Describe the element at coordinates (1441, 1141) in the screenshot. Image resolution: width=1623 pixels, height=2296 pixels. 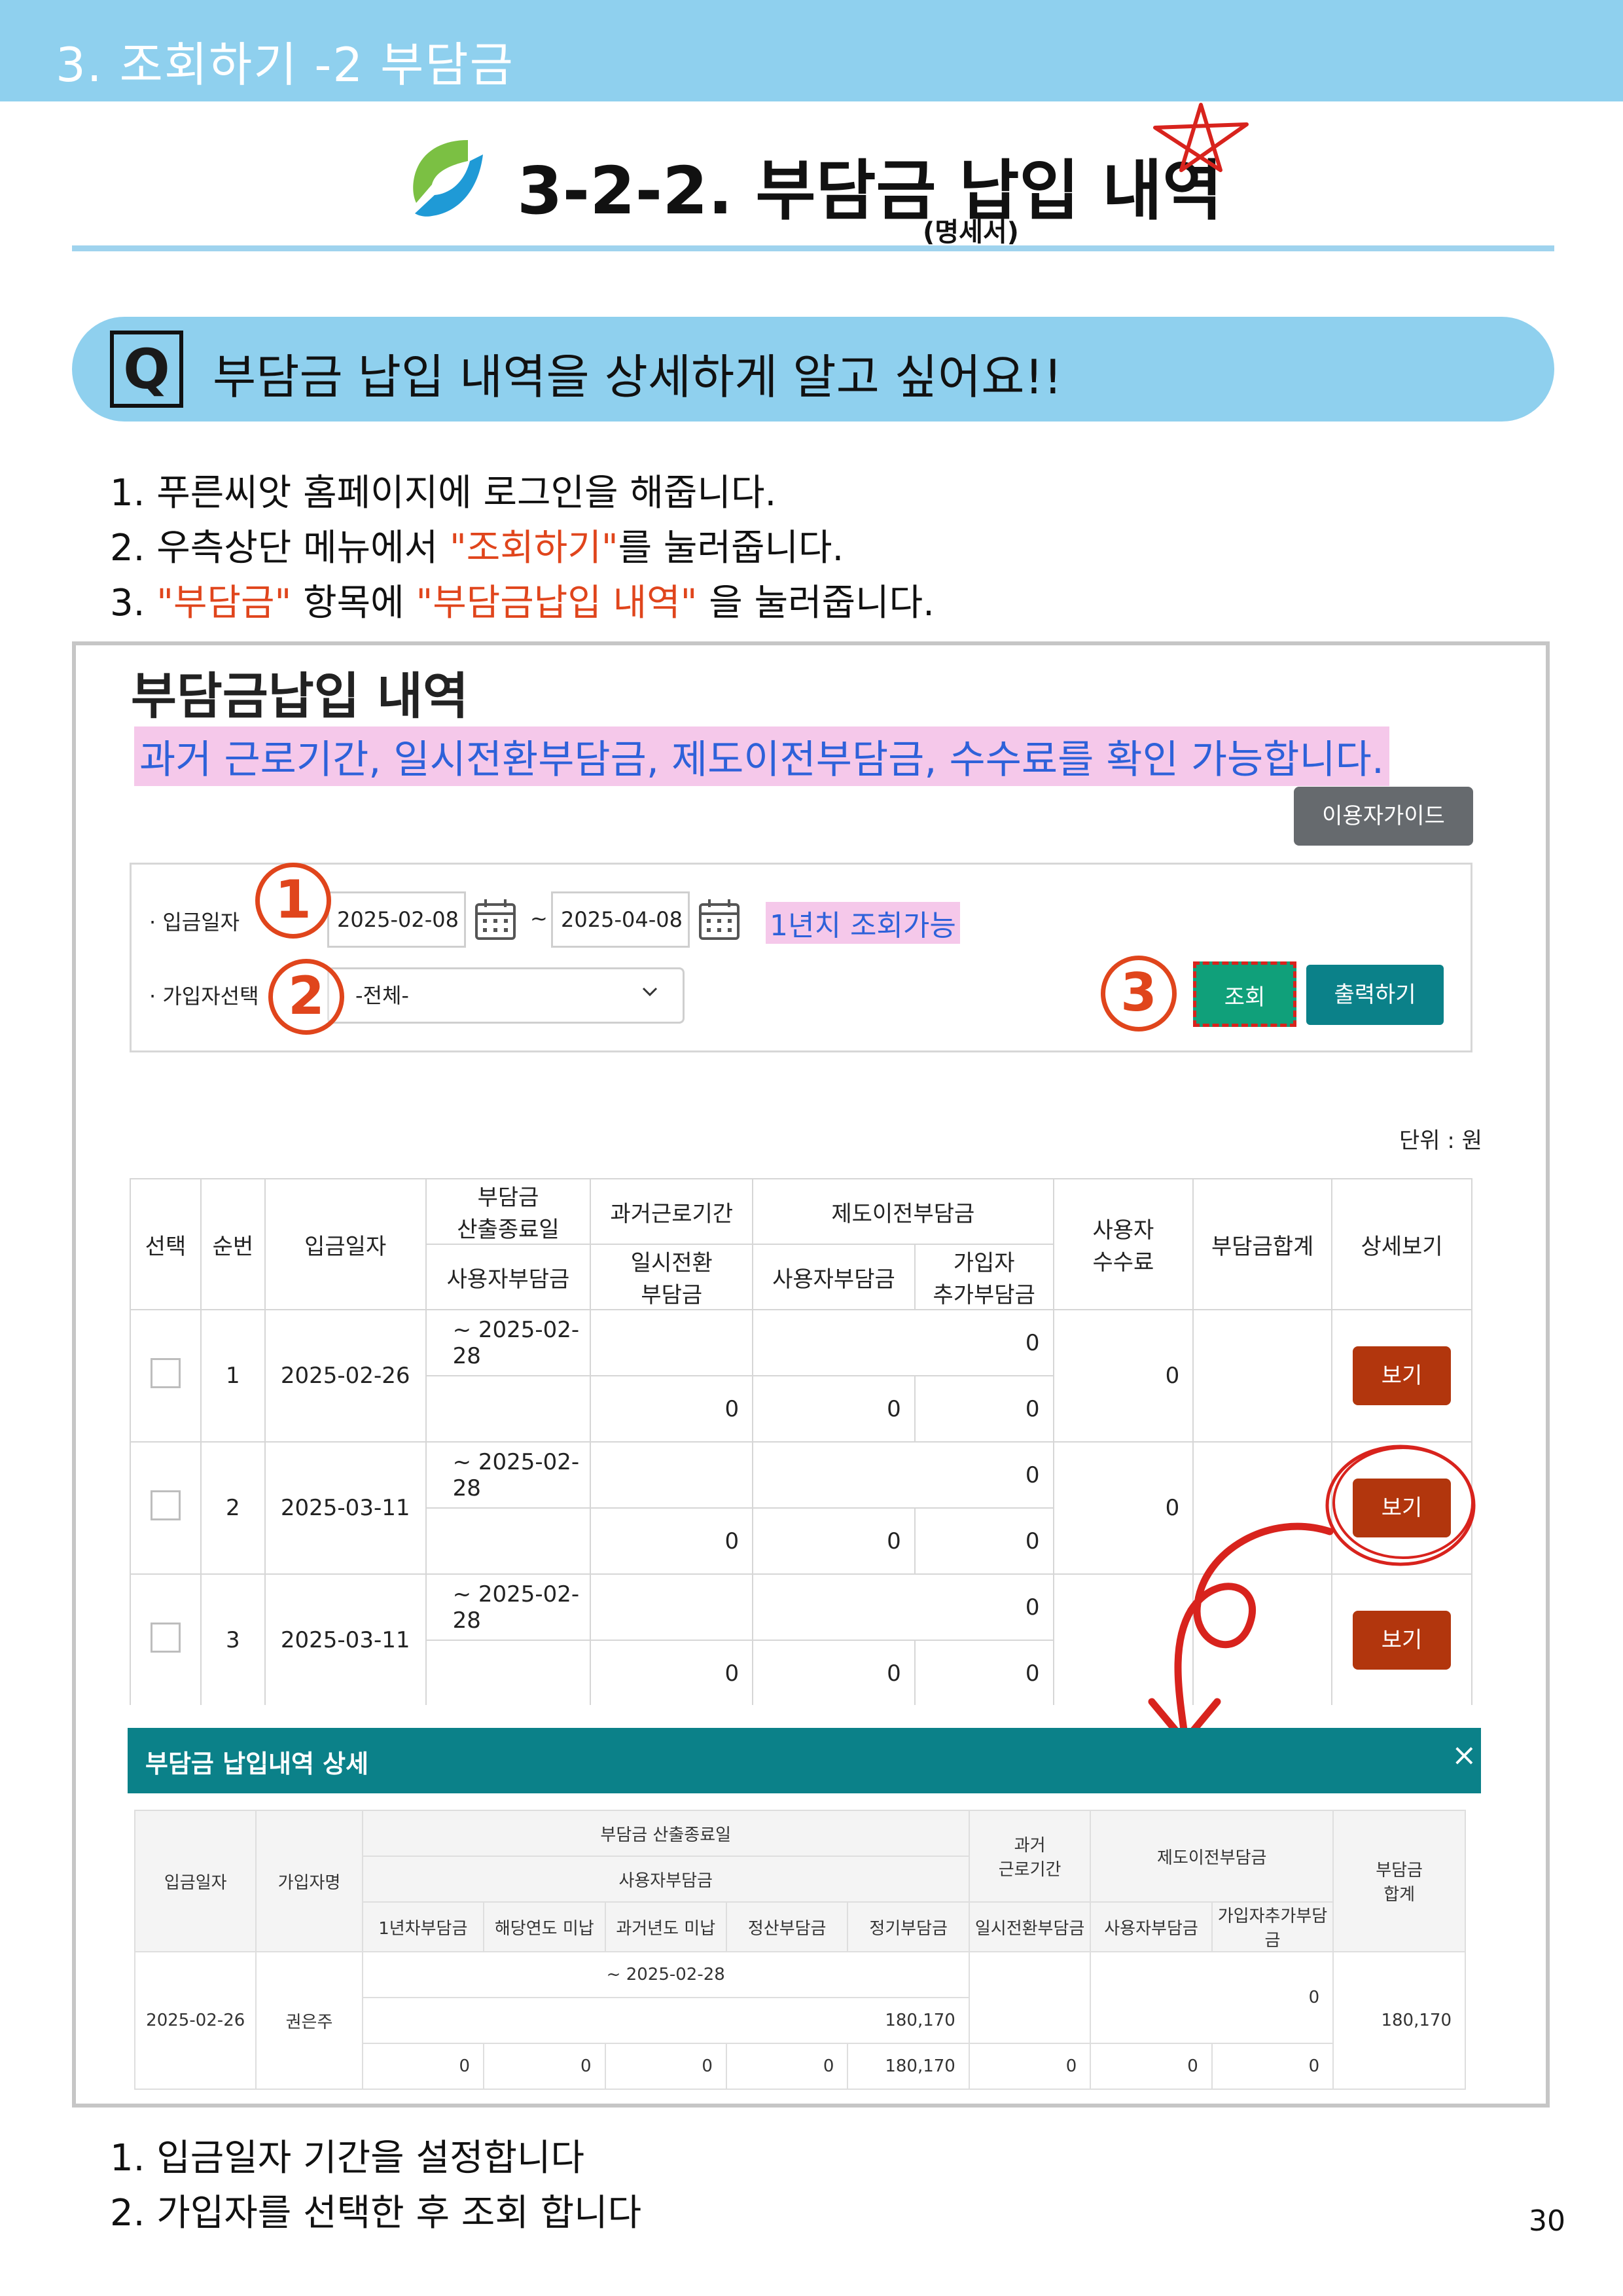
I see `unit-label: 단위 : 원` at that location.